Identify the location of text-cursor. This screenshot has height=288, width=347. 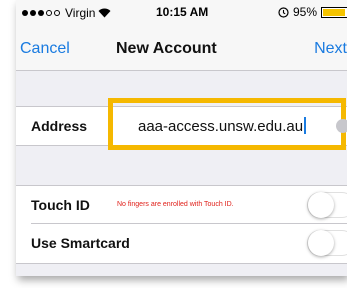
(305, 125).